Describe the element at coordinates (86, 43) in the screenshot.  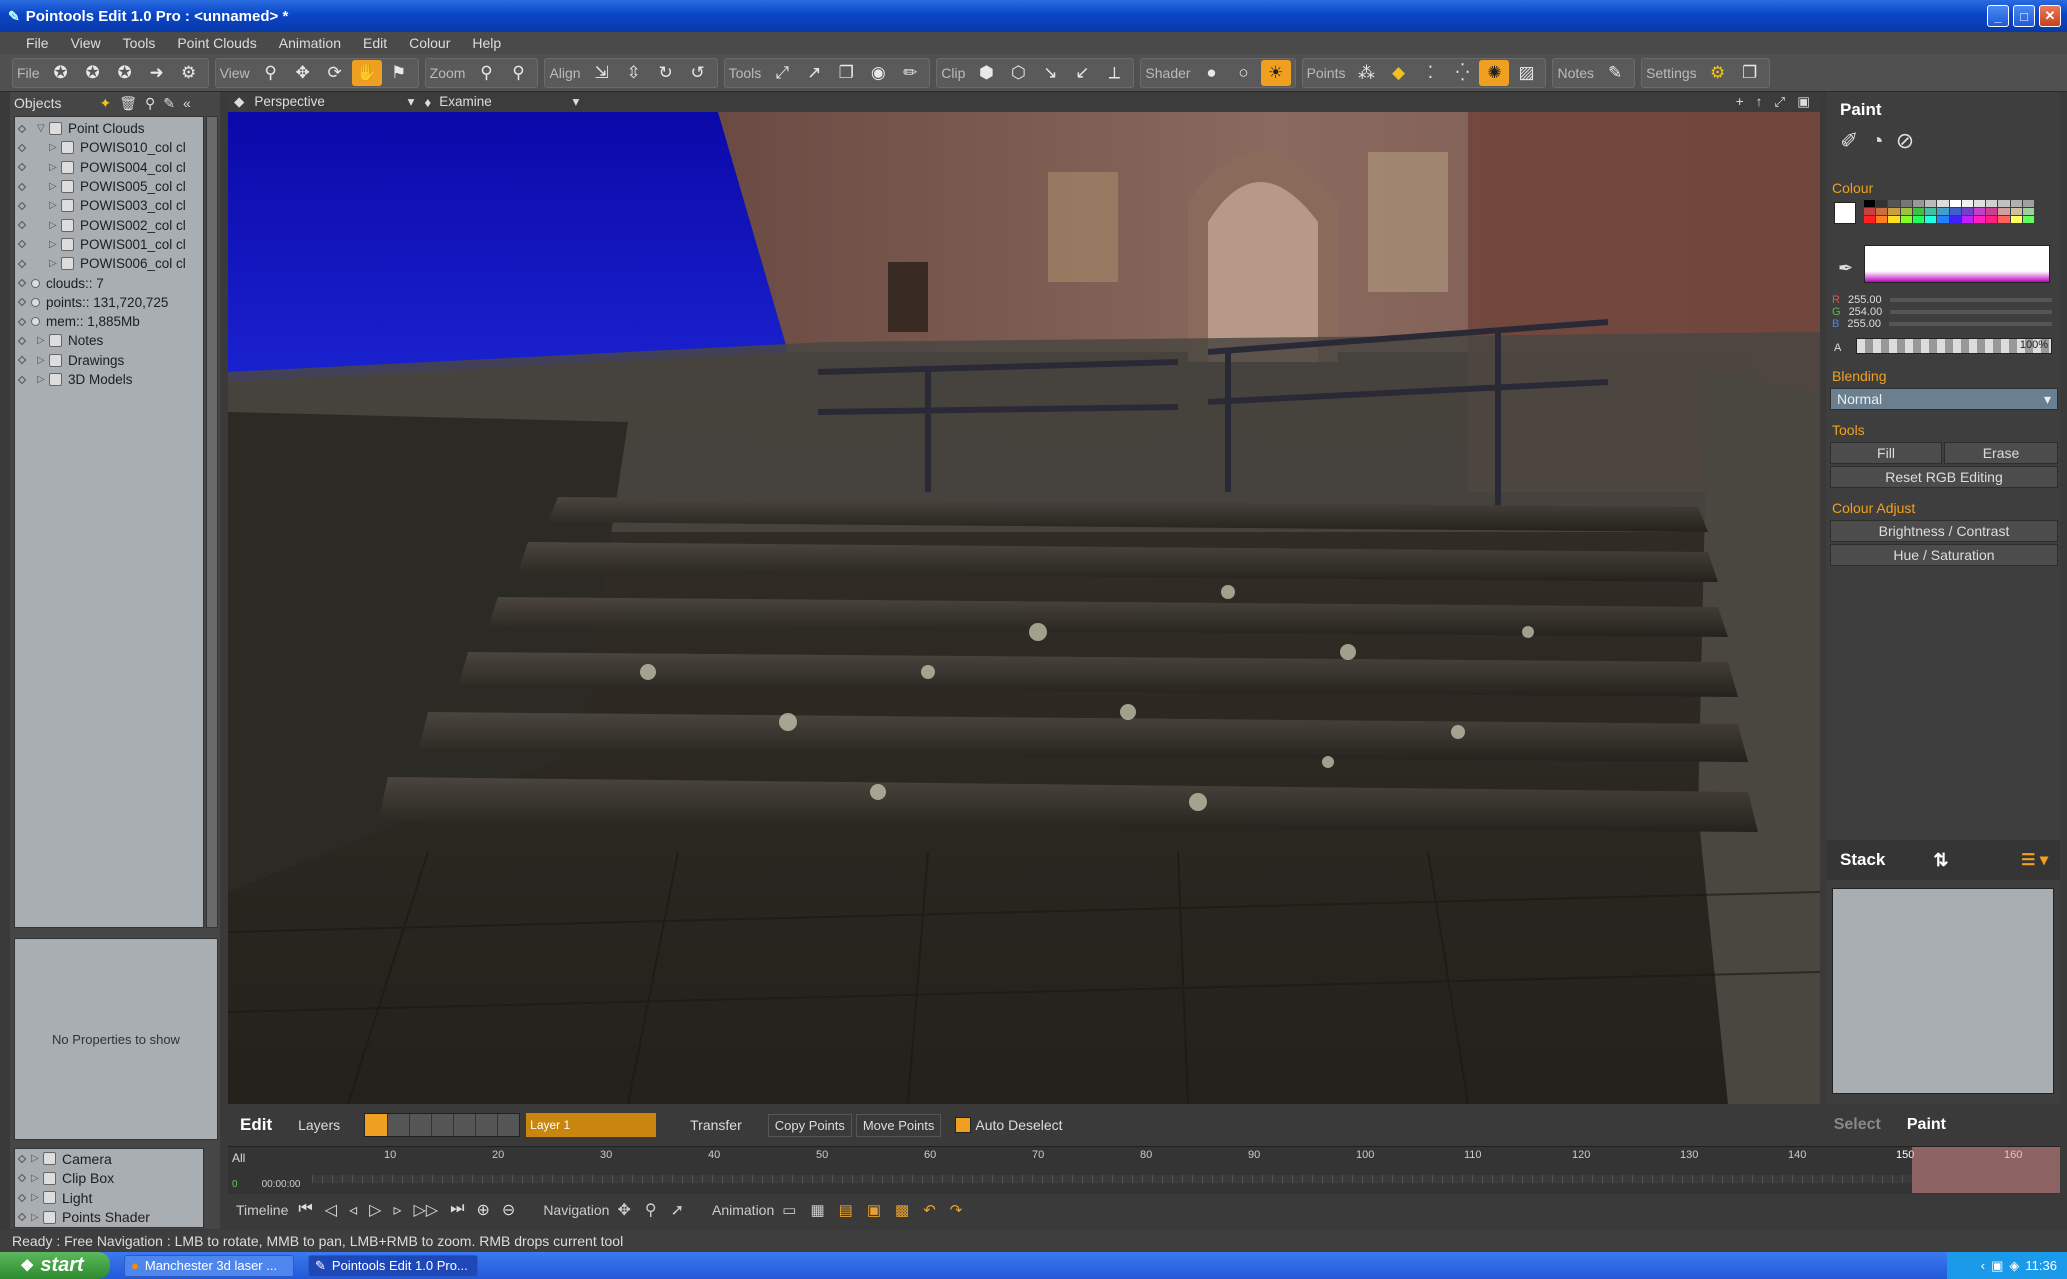
I see `menu-view: View` at that location.